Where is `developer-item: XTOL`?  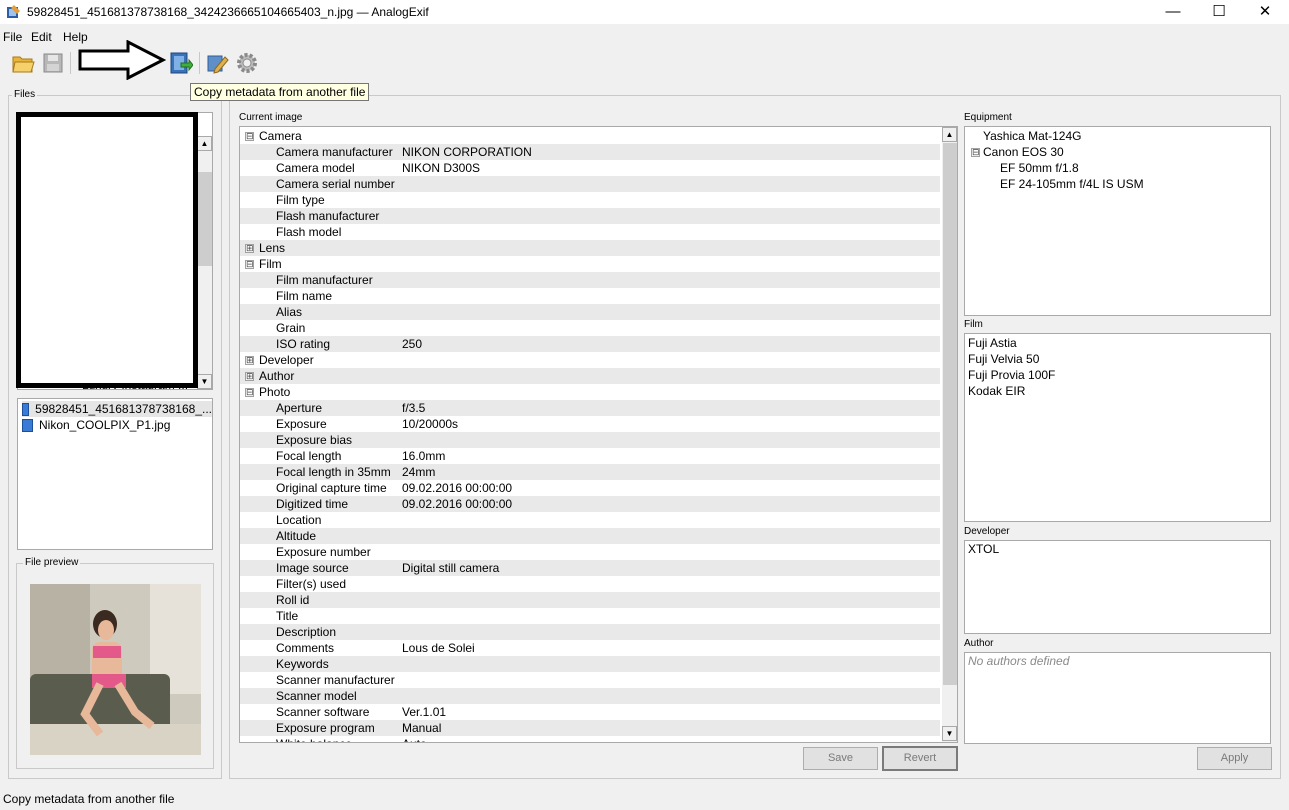 developer-item: XTOL is located at coordinates (983, 549).